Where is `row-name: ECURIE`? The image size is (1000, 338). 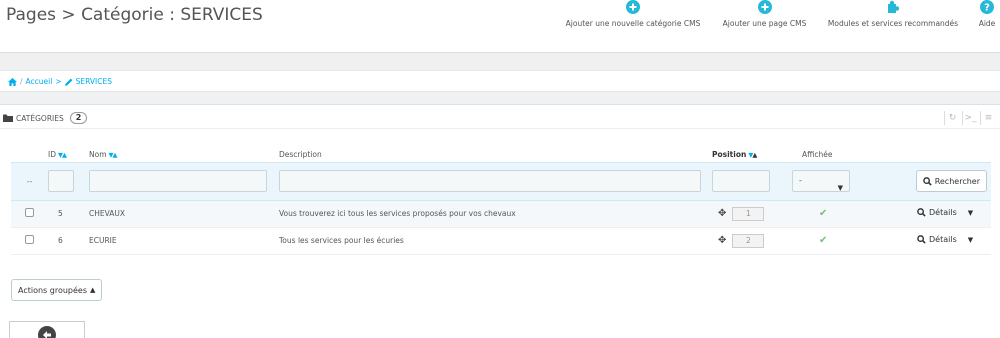
row-name: ECURIE is located at coordinates (184, 241).